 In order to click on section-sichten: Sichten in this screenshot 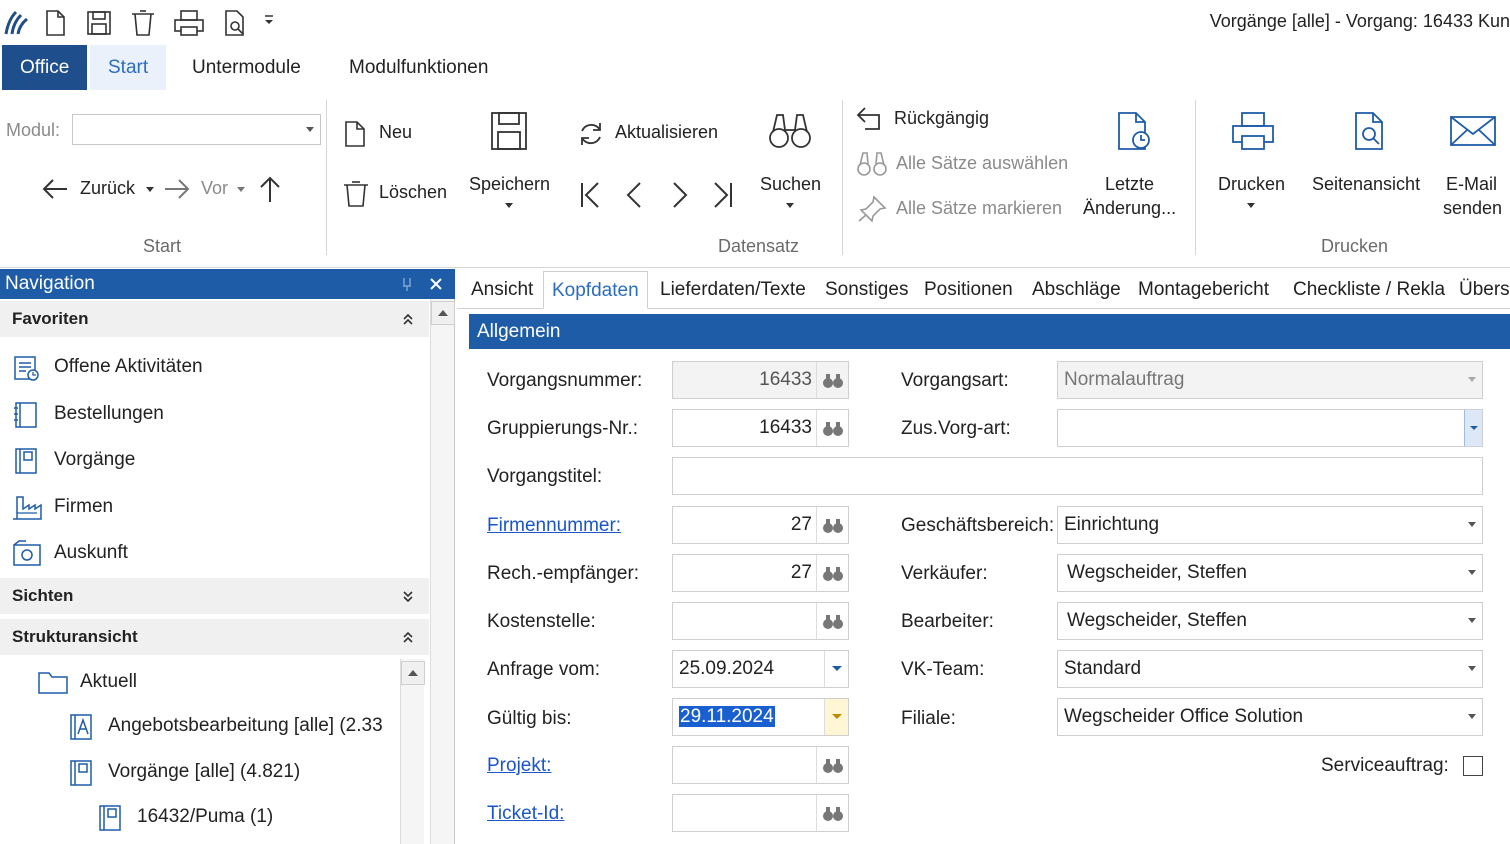, I will do `click(214, 596)`.